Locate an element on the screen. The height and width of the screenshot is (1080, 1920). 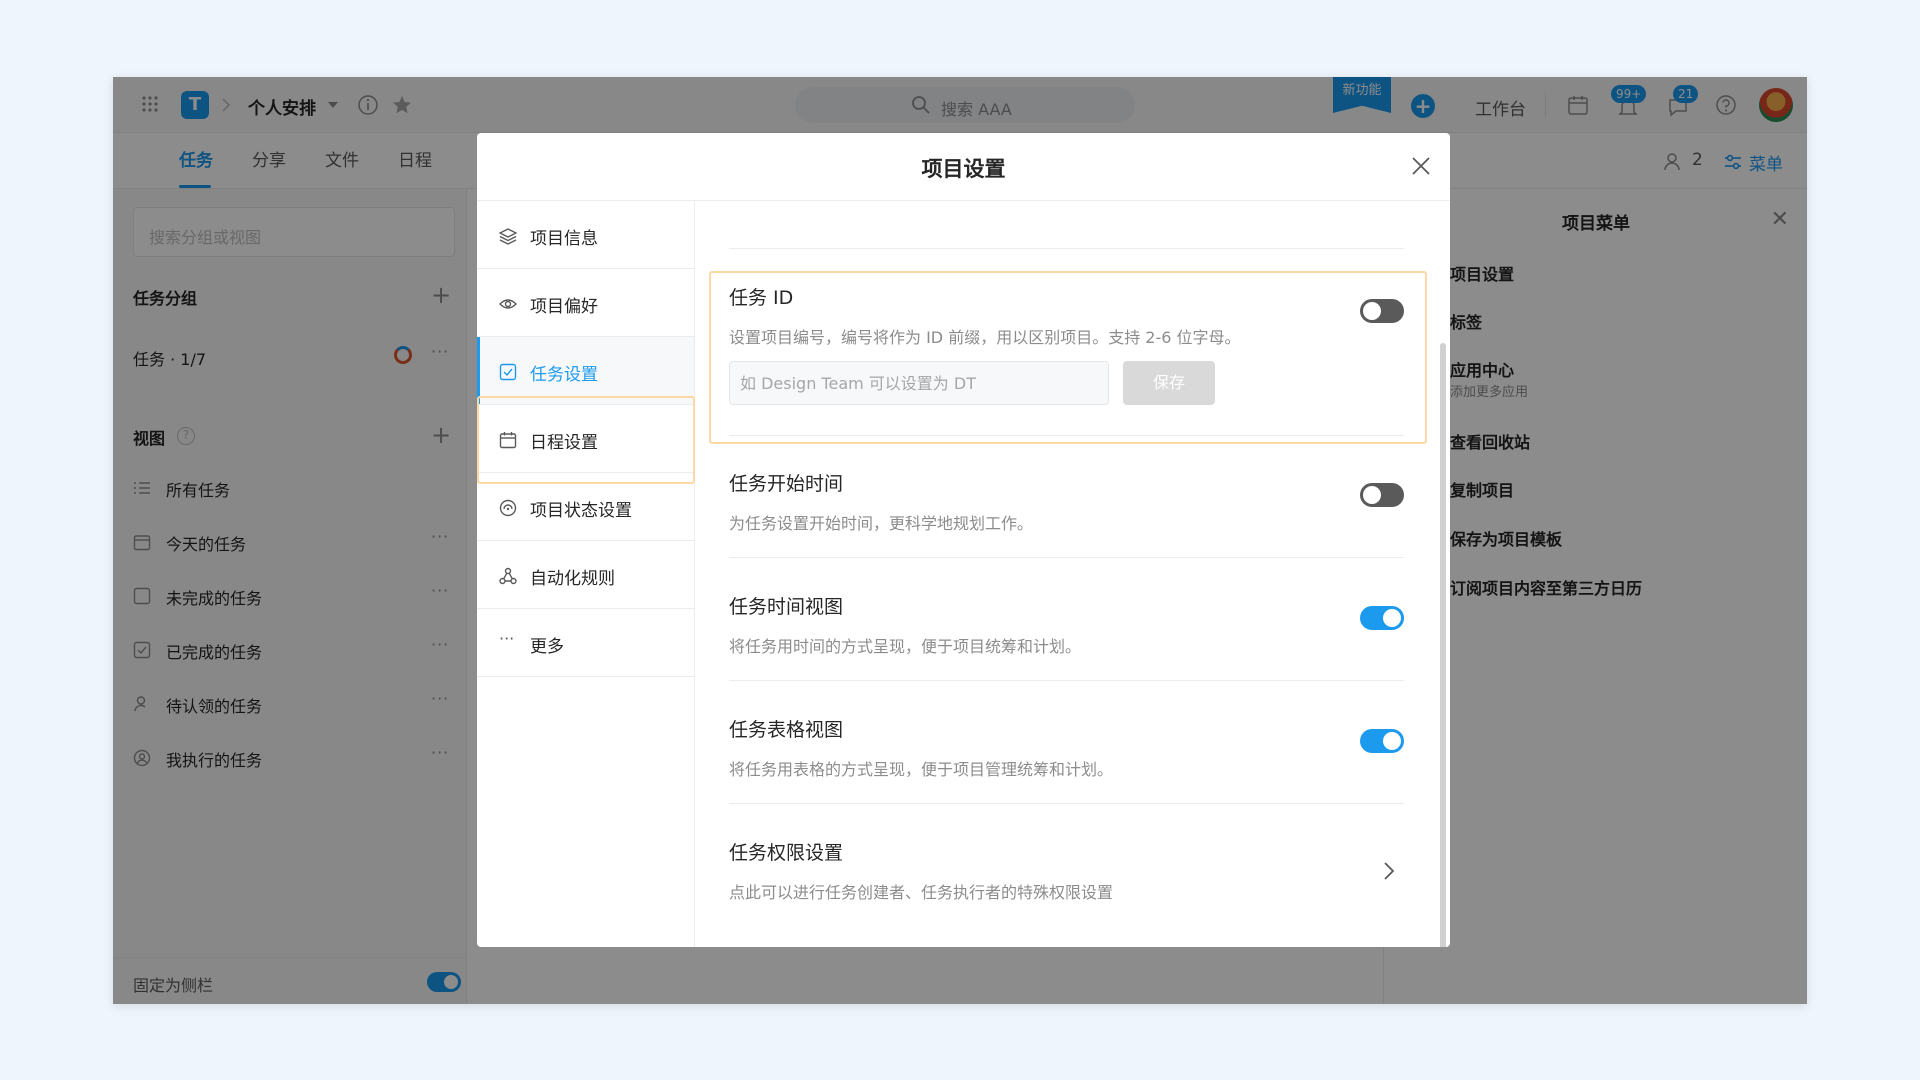
modal-title: 项目设置 is located at coordinates (963, 169).